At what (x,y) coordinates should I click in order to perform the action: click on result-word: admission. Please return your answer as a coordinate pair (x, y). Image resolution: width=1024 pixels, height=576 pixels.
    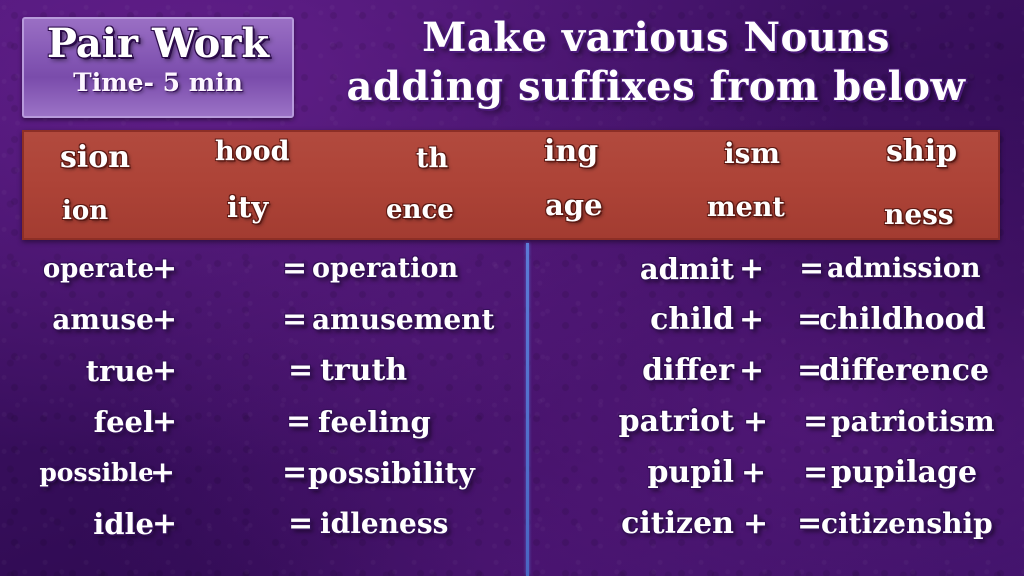
    Looking at the image, I should click on (904, 268).